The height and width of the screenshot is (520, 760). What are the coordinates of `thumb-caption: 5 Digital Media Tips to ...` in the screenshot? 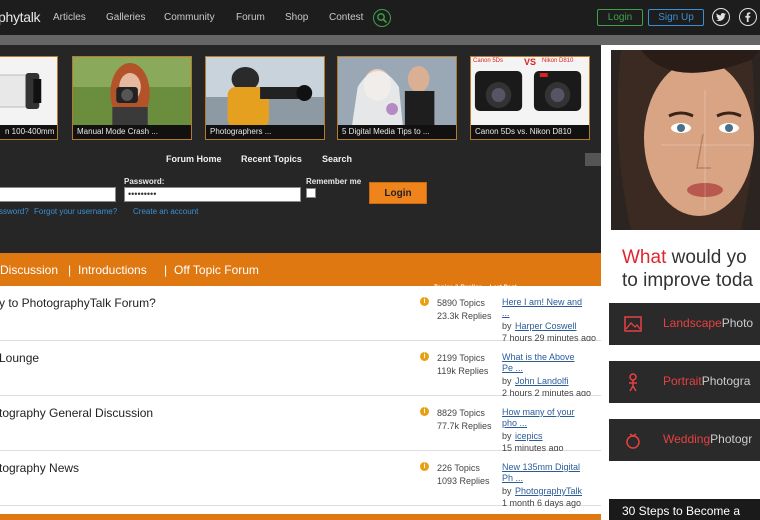 It's located at (397, 132).